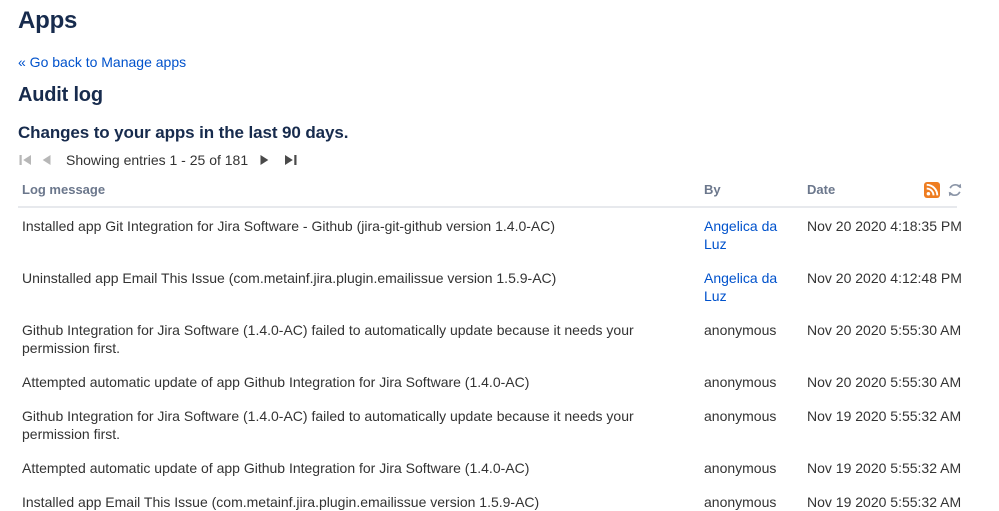  What do you see at coordinates (102, 62) in the screenshot?
I see `go-back-manage-apps-link: « Go back to Manage apps` at bounding box center [102, 62].